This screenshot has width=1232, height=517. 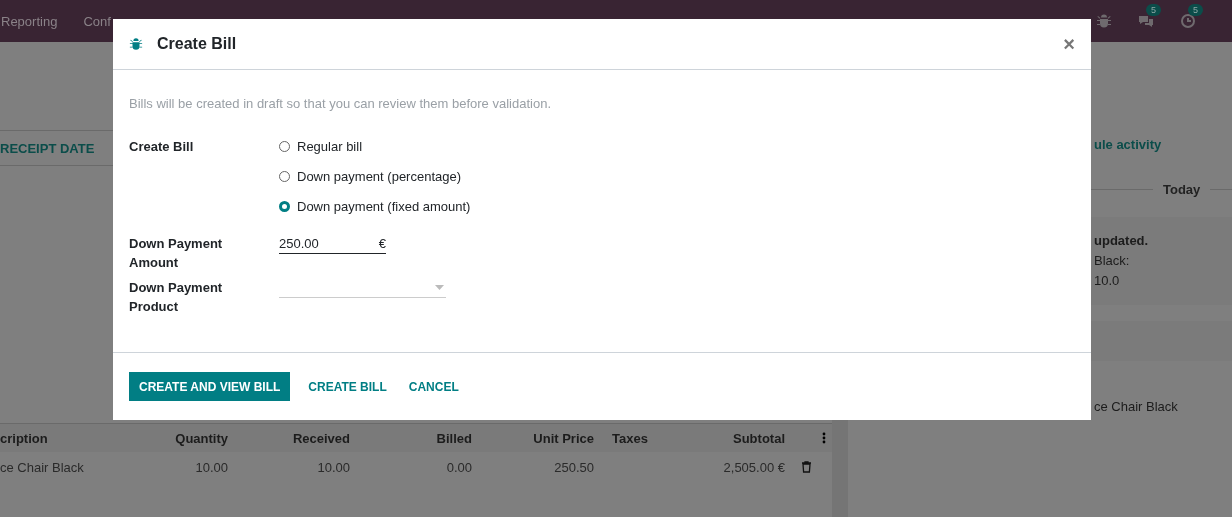 I want to click on trash-icon, so click(x=806, y=467).